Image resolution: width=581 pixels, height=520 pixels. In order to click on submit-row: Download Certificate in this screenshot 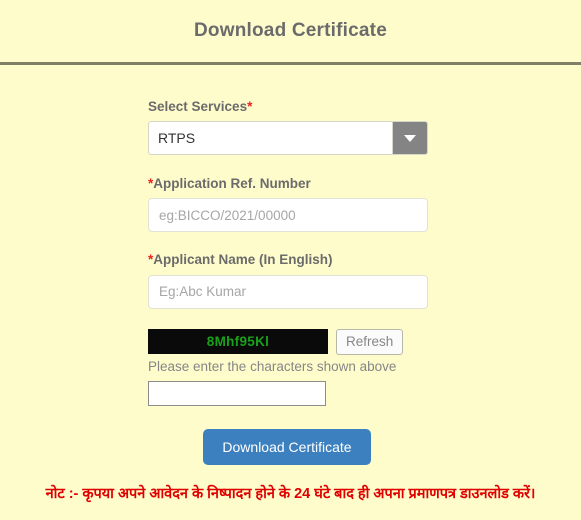, I will do `click(288, 446)`.